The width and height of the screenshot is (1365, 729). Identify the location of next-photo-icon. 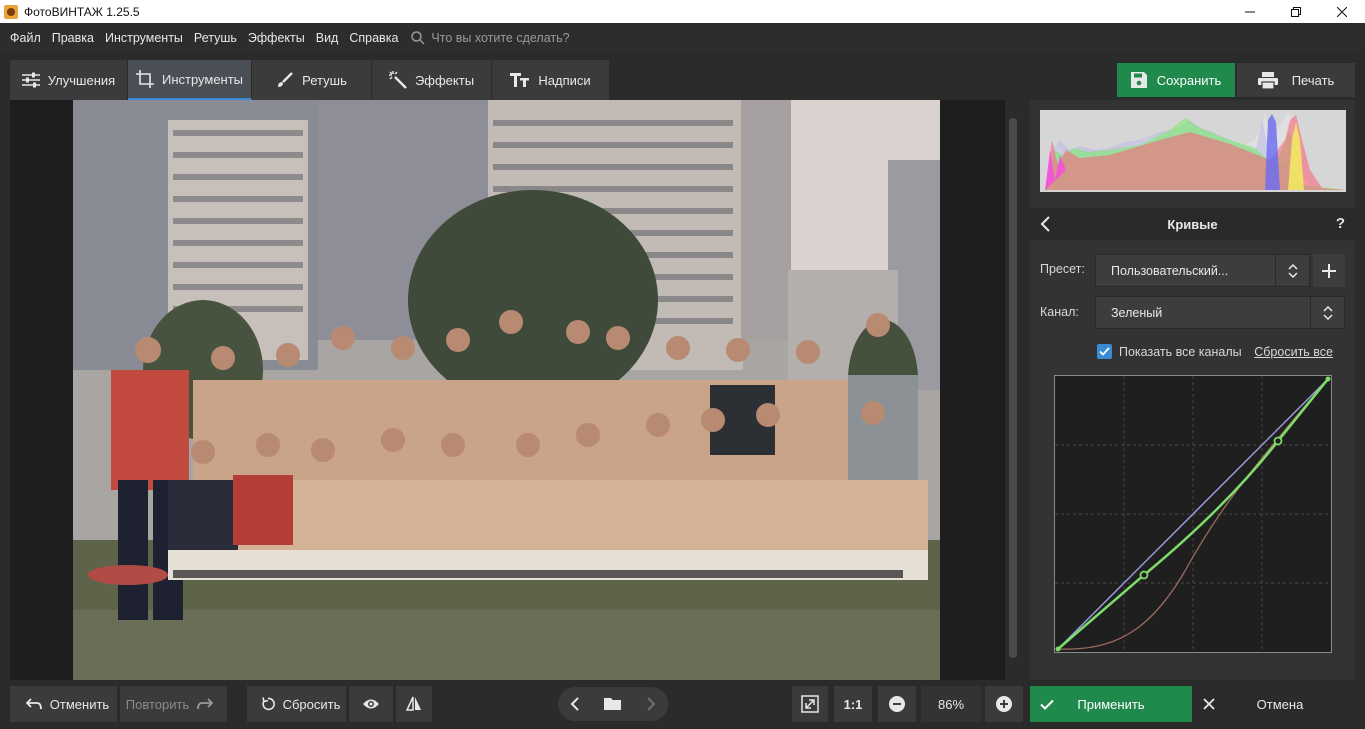
(651, 704).